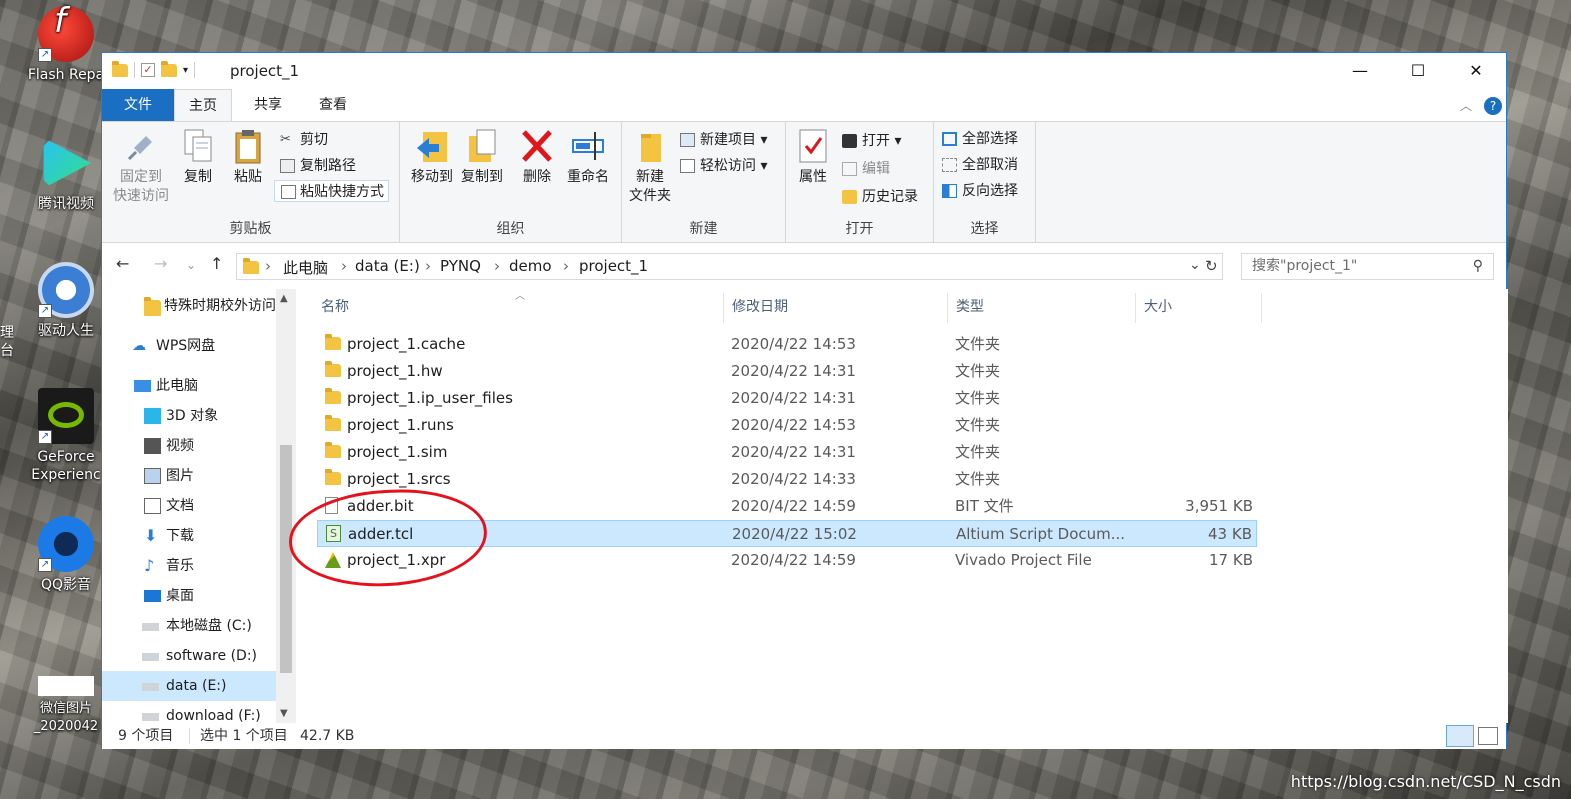  I want to click on tab-view: 查看, so click(333, 105).